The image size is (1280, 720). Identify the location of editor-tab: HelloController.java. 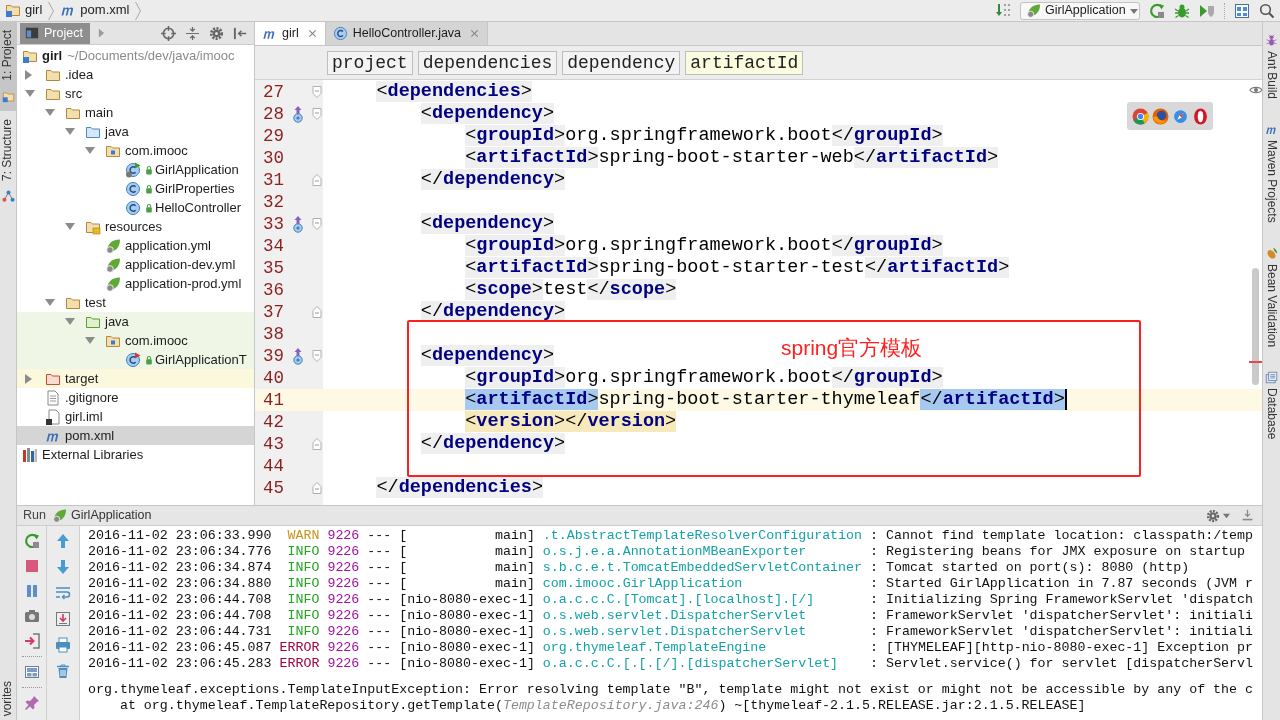
(407, 33).